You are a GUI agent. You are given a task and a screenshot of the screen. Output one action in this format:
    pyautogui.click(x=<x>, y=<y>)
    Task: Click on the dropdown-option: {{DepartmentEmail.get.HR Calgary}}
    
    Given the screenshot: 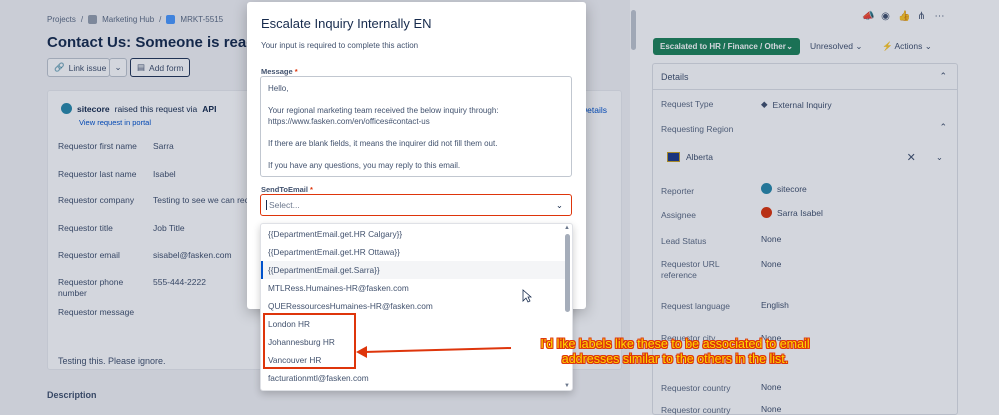 What is the action you would take?
    pyautogui.click(x=413, y=234)
    